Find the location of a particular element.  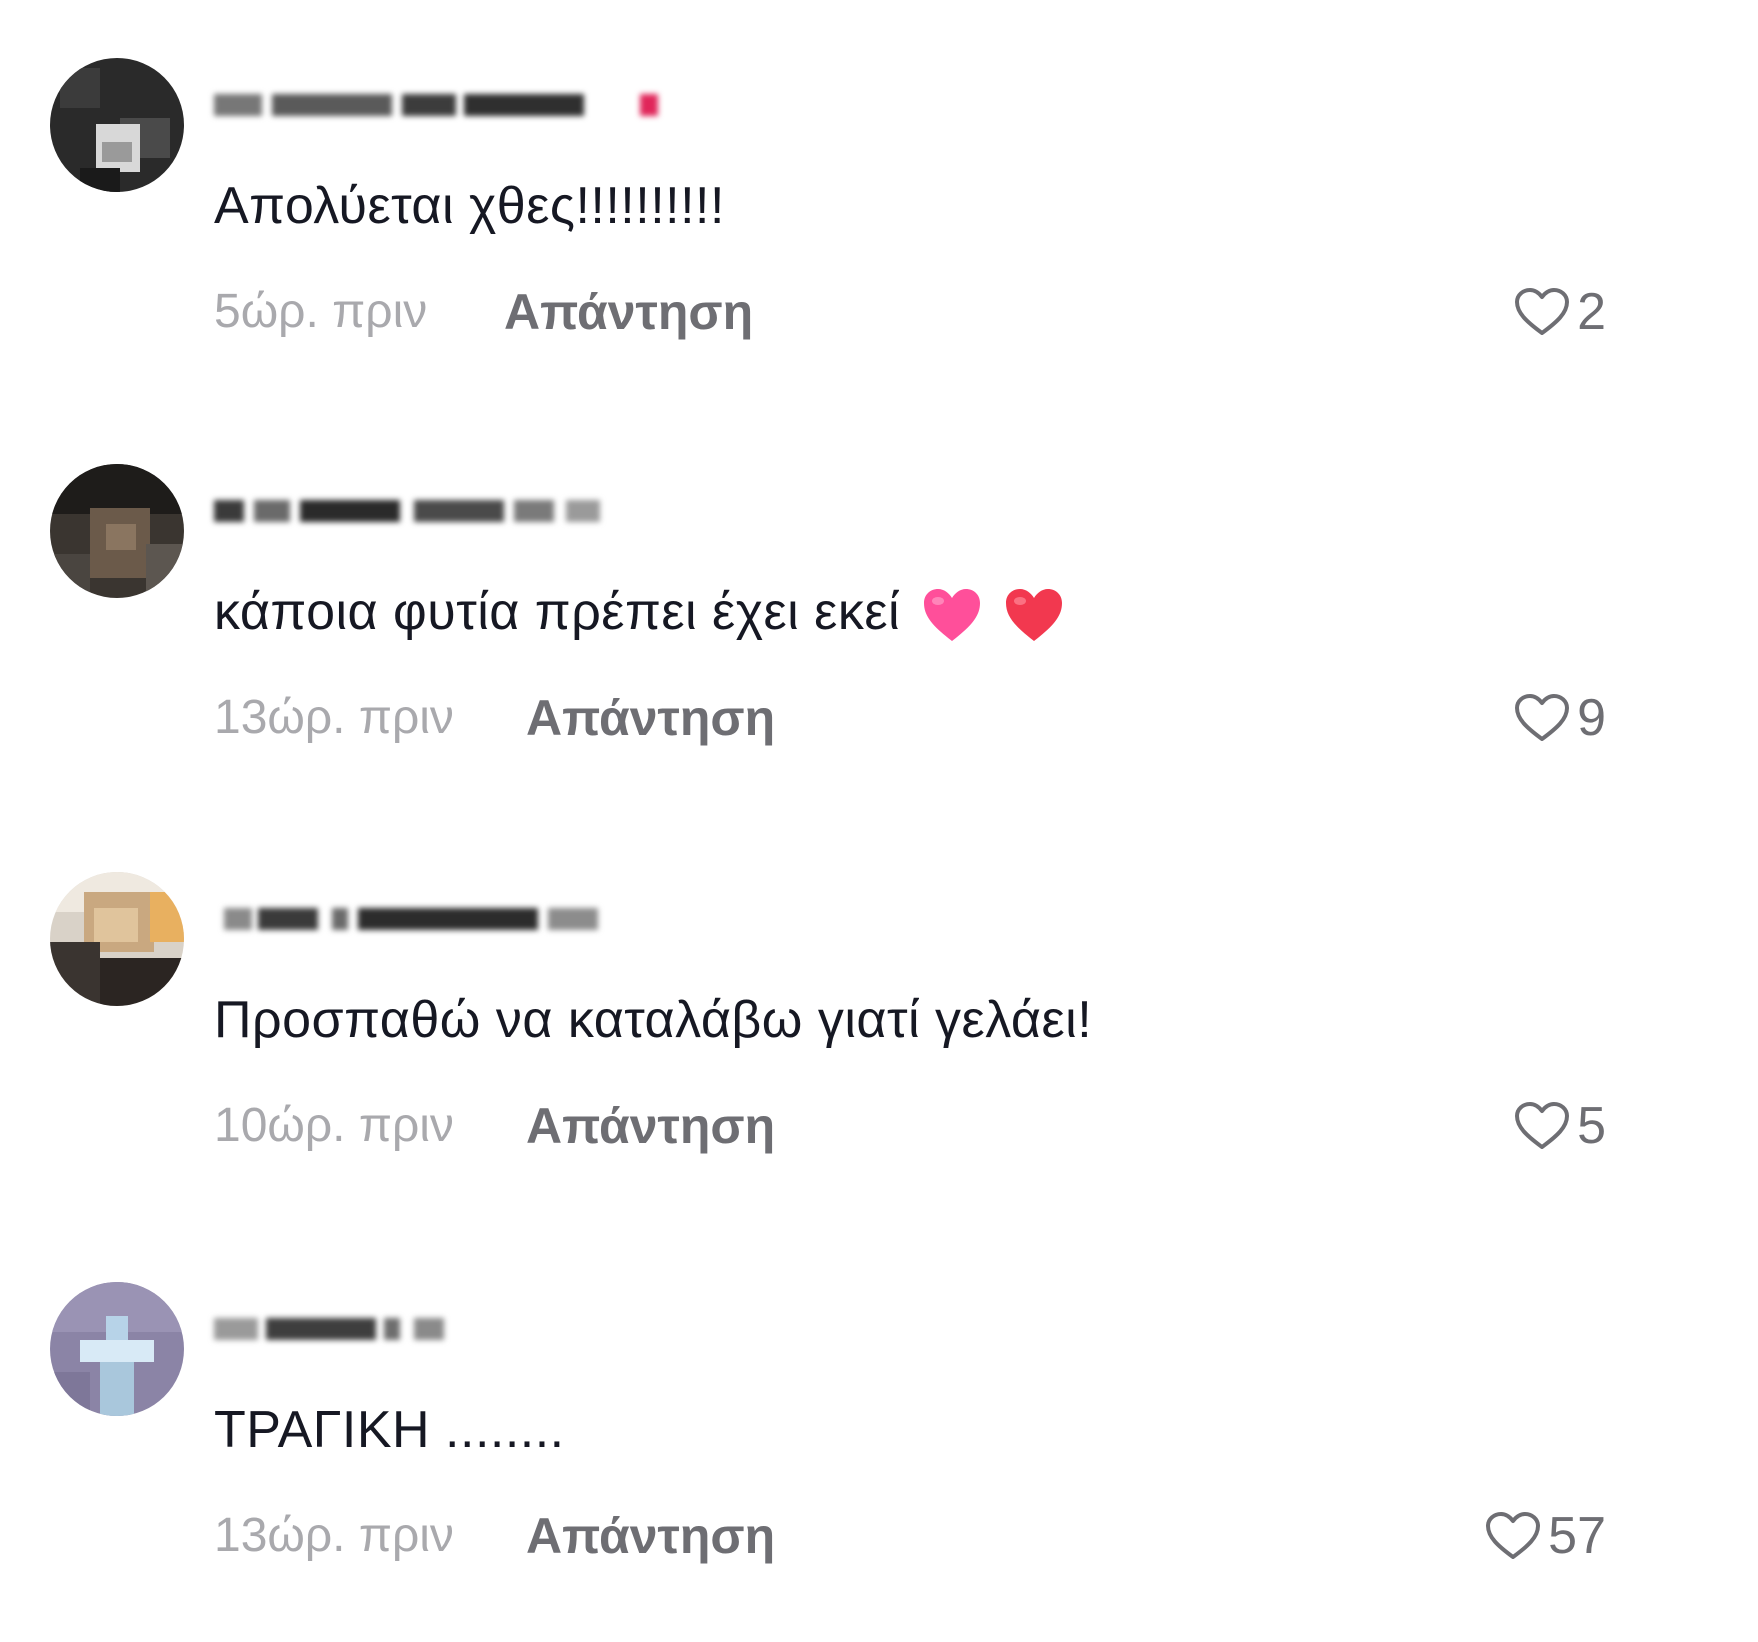

comment-meta: 13ώρ. πριν Απάντηση 57 is located at coordinates (924, 1536).